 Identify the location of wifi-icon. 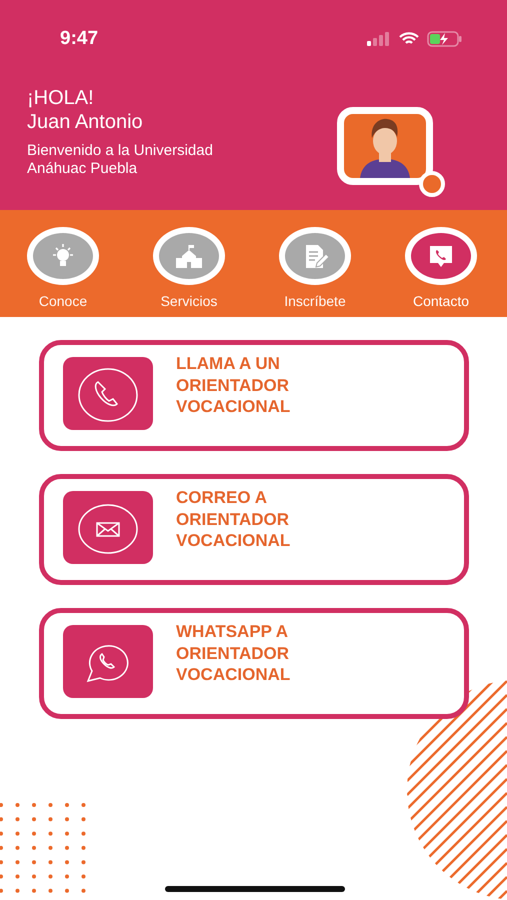
(409, 39).